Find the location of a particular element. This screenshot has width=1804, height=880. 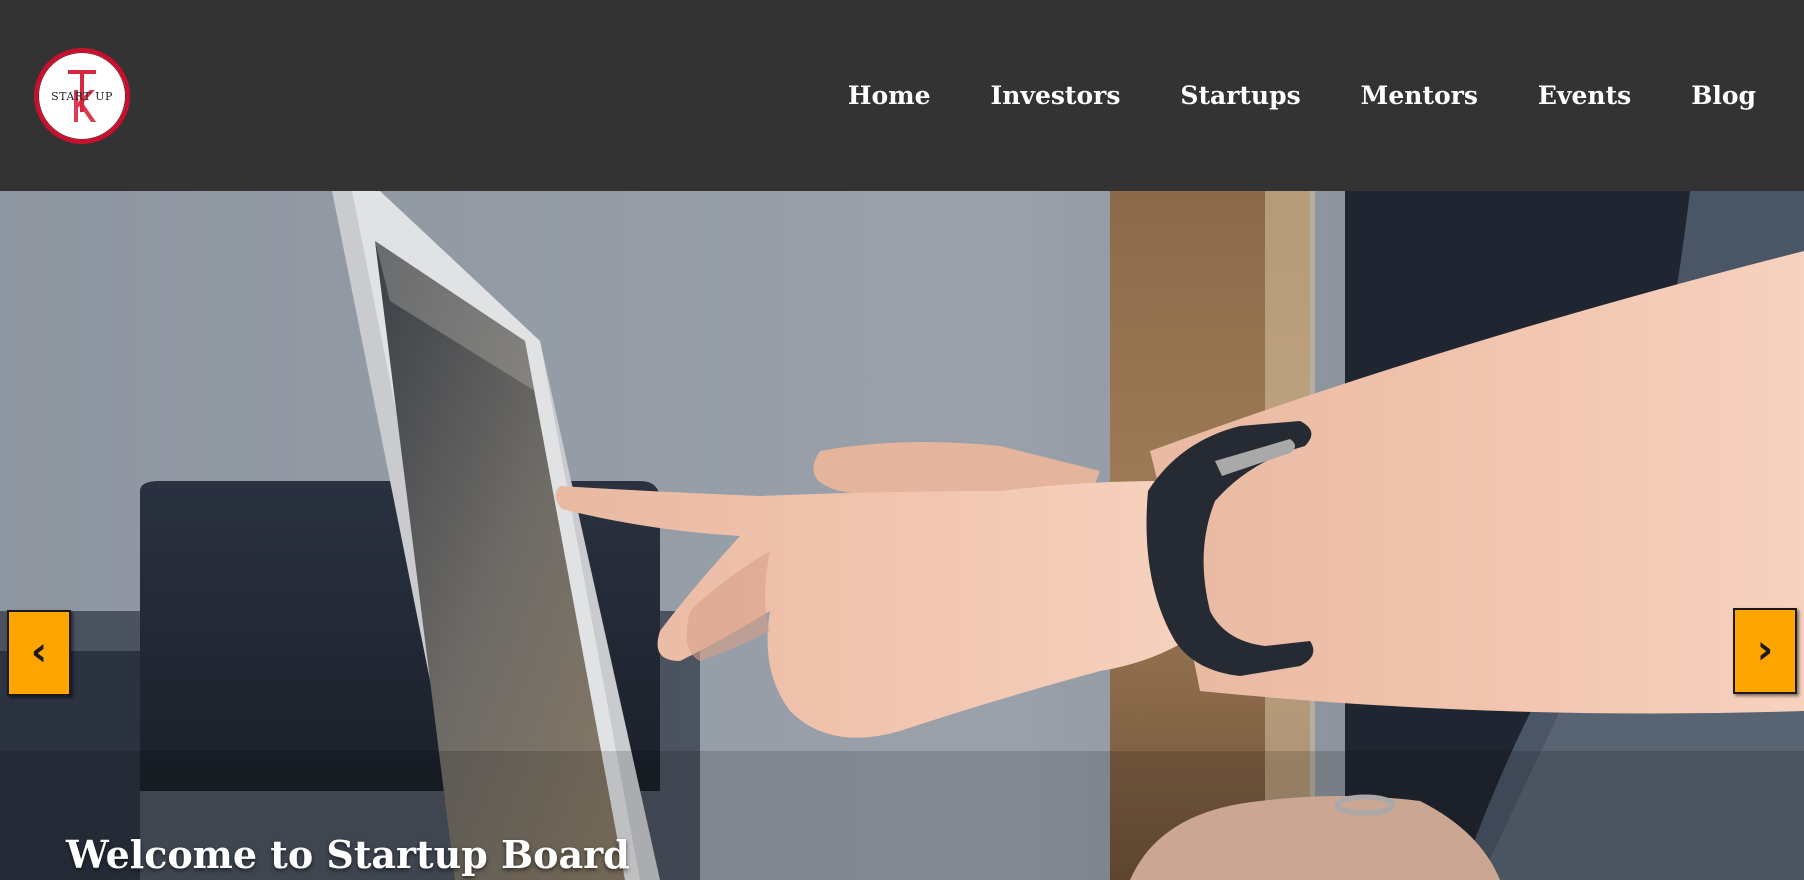

startup-logo: START UP is located at coordinates (82, 96).